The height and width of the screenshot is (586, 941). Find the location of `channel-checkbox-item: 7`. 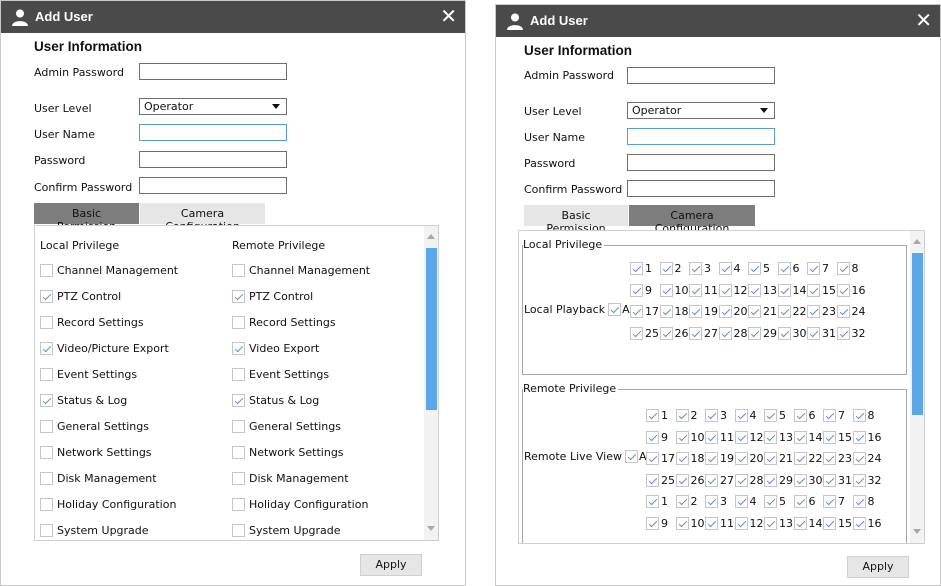

channel-checkbox-item: 7 is located at coordinates (834, 415).